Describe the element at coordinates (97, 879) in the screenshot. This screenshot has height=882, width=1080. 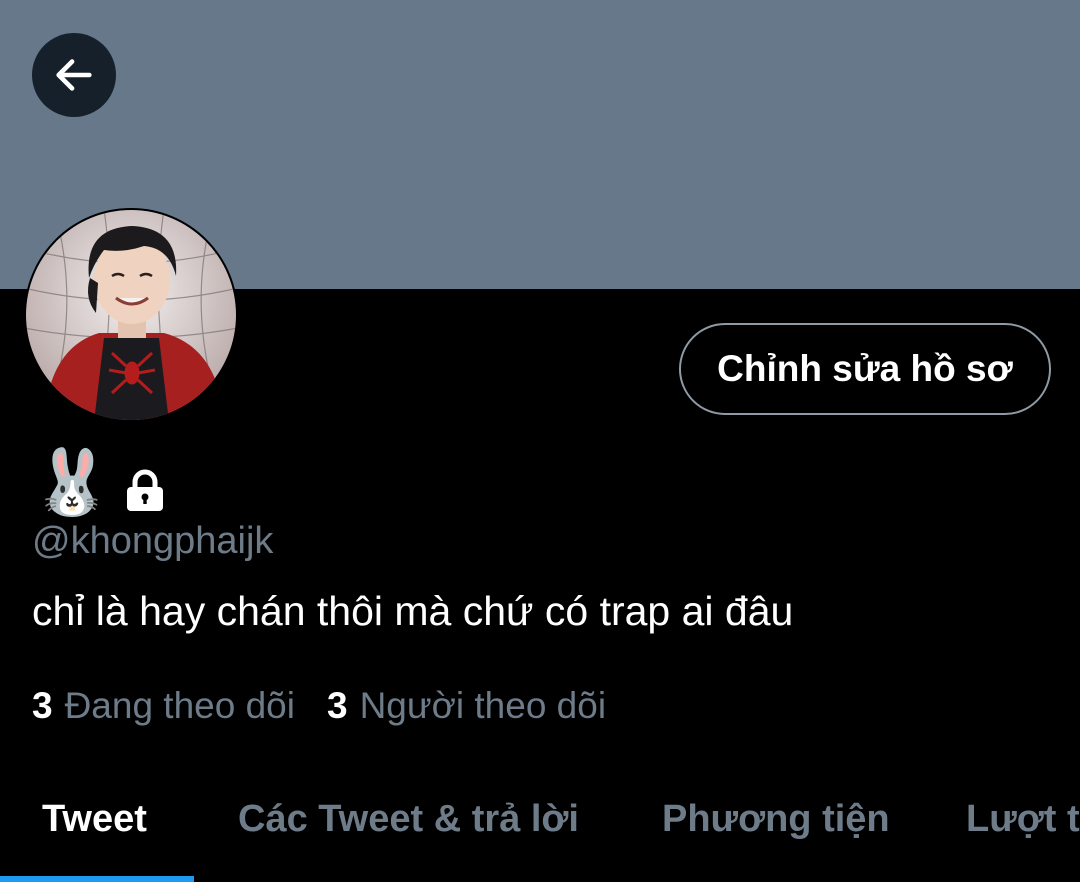
I see `active-tab-indicator` at that location.